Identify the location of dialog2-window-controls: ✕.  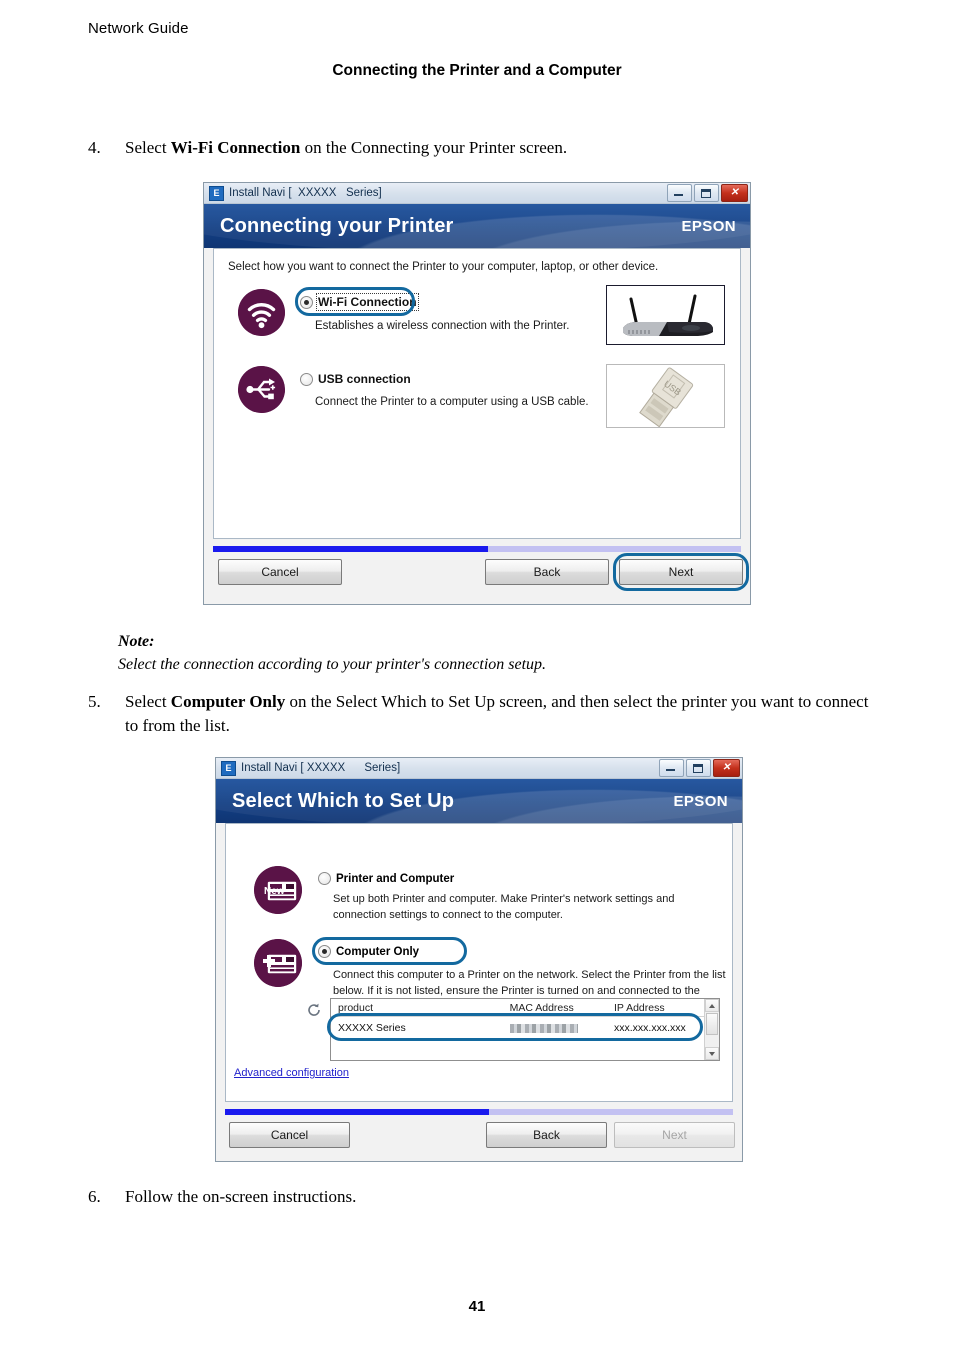
(699, 768).